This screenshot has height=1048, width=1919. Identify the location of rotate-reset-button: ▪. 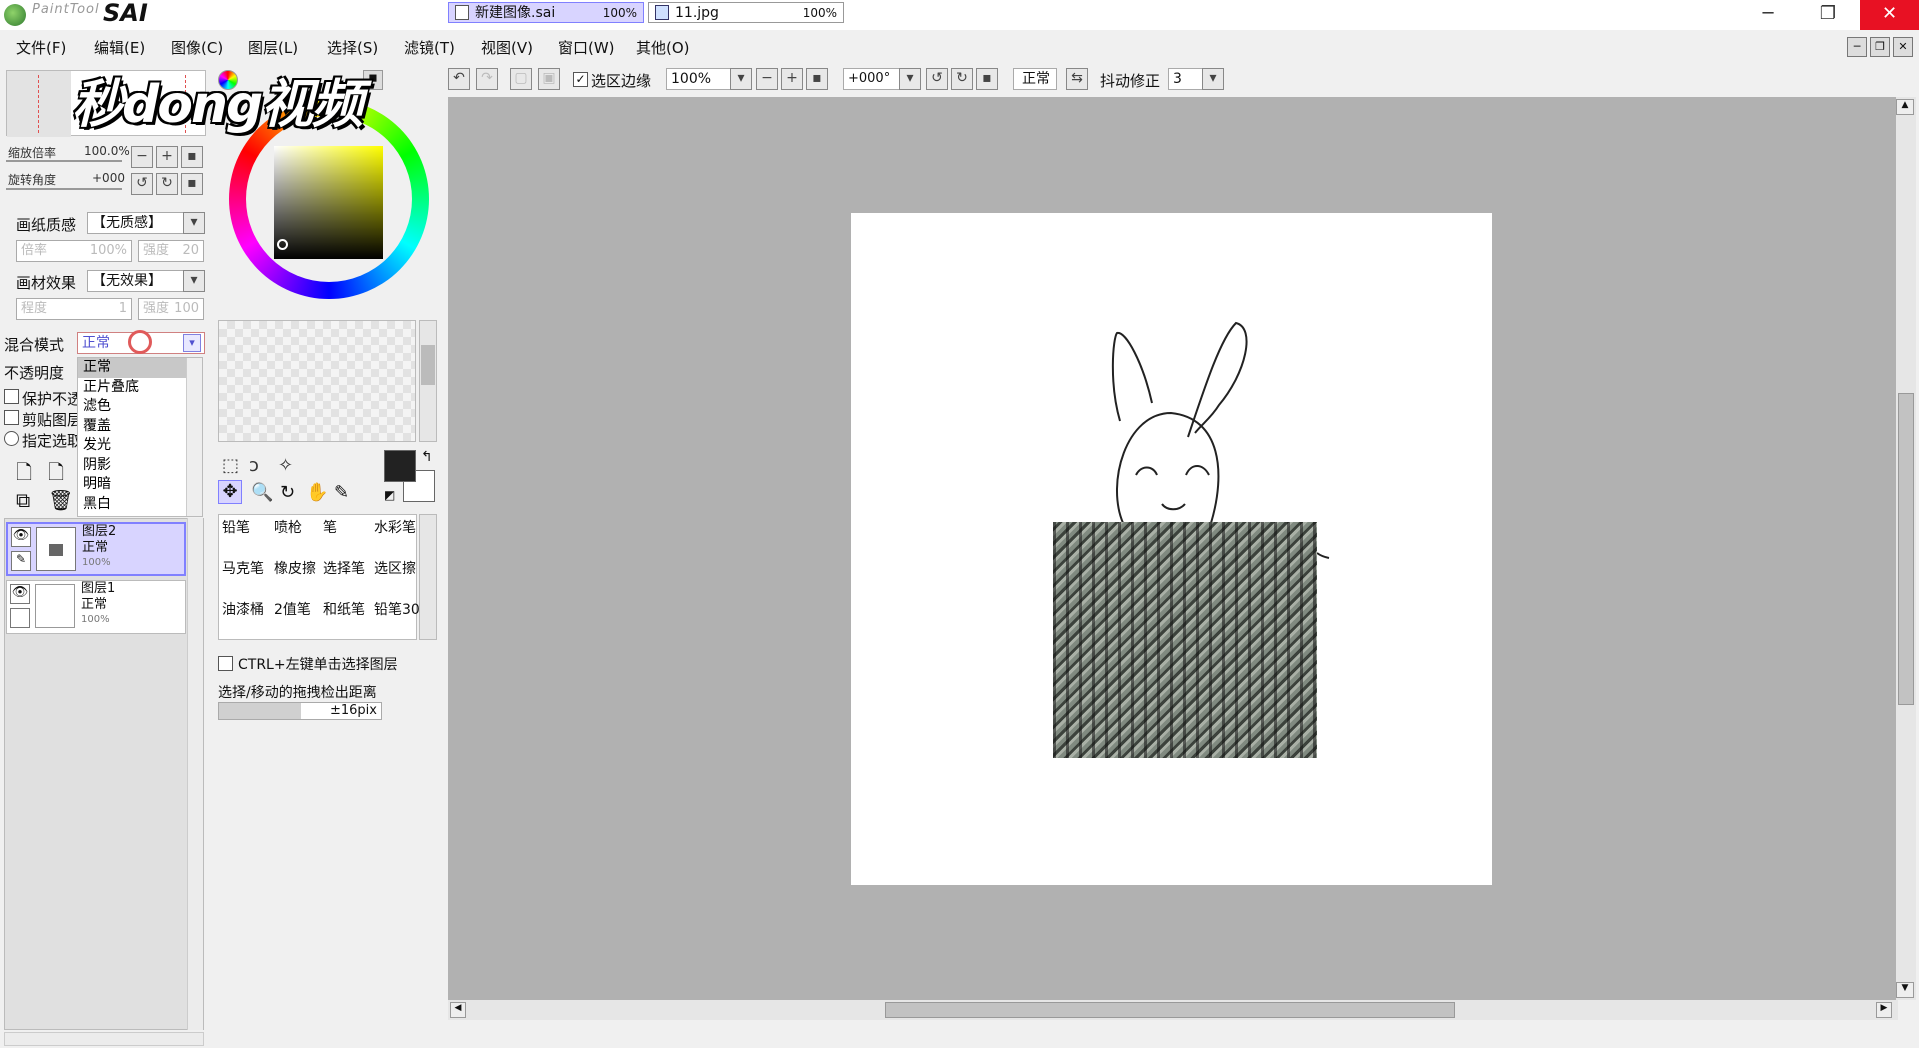
(192, 184).